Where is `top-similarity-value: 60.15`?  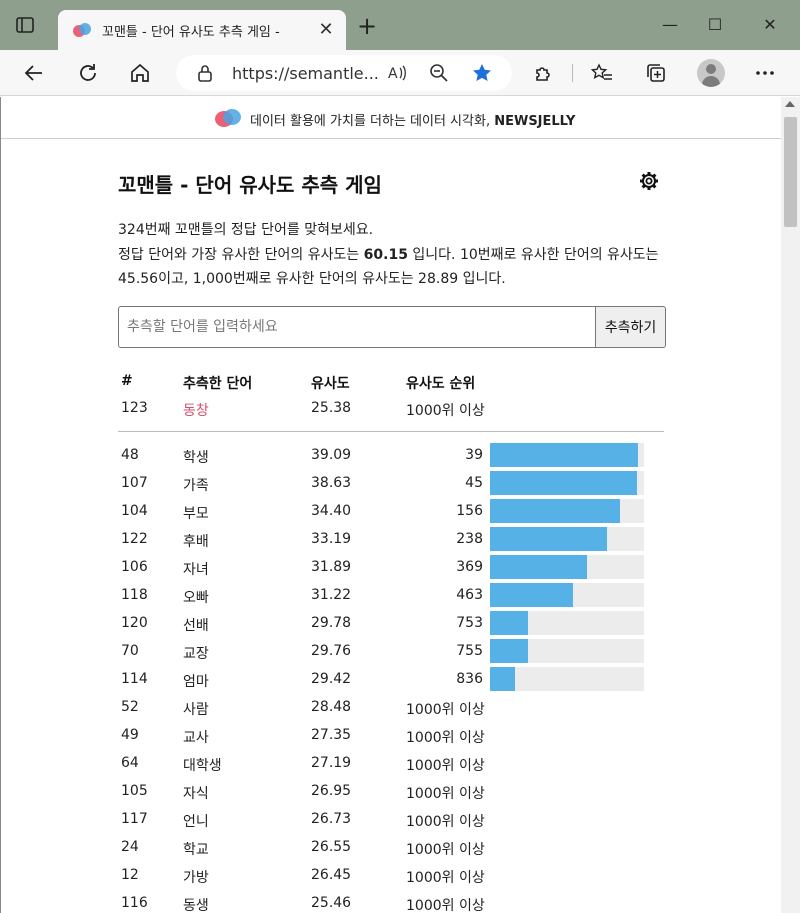
top-similarity-value: 60.15 is located at coordinates (385, 255).